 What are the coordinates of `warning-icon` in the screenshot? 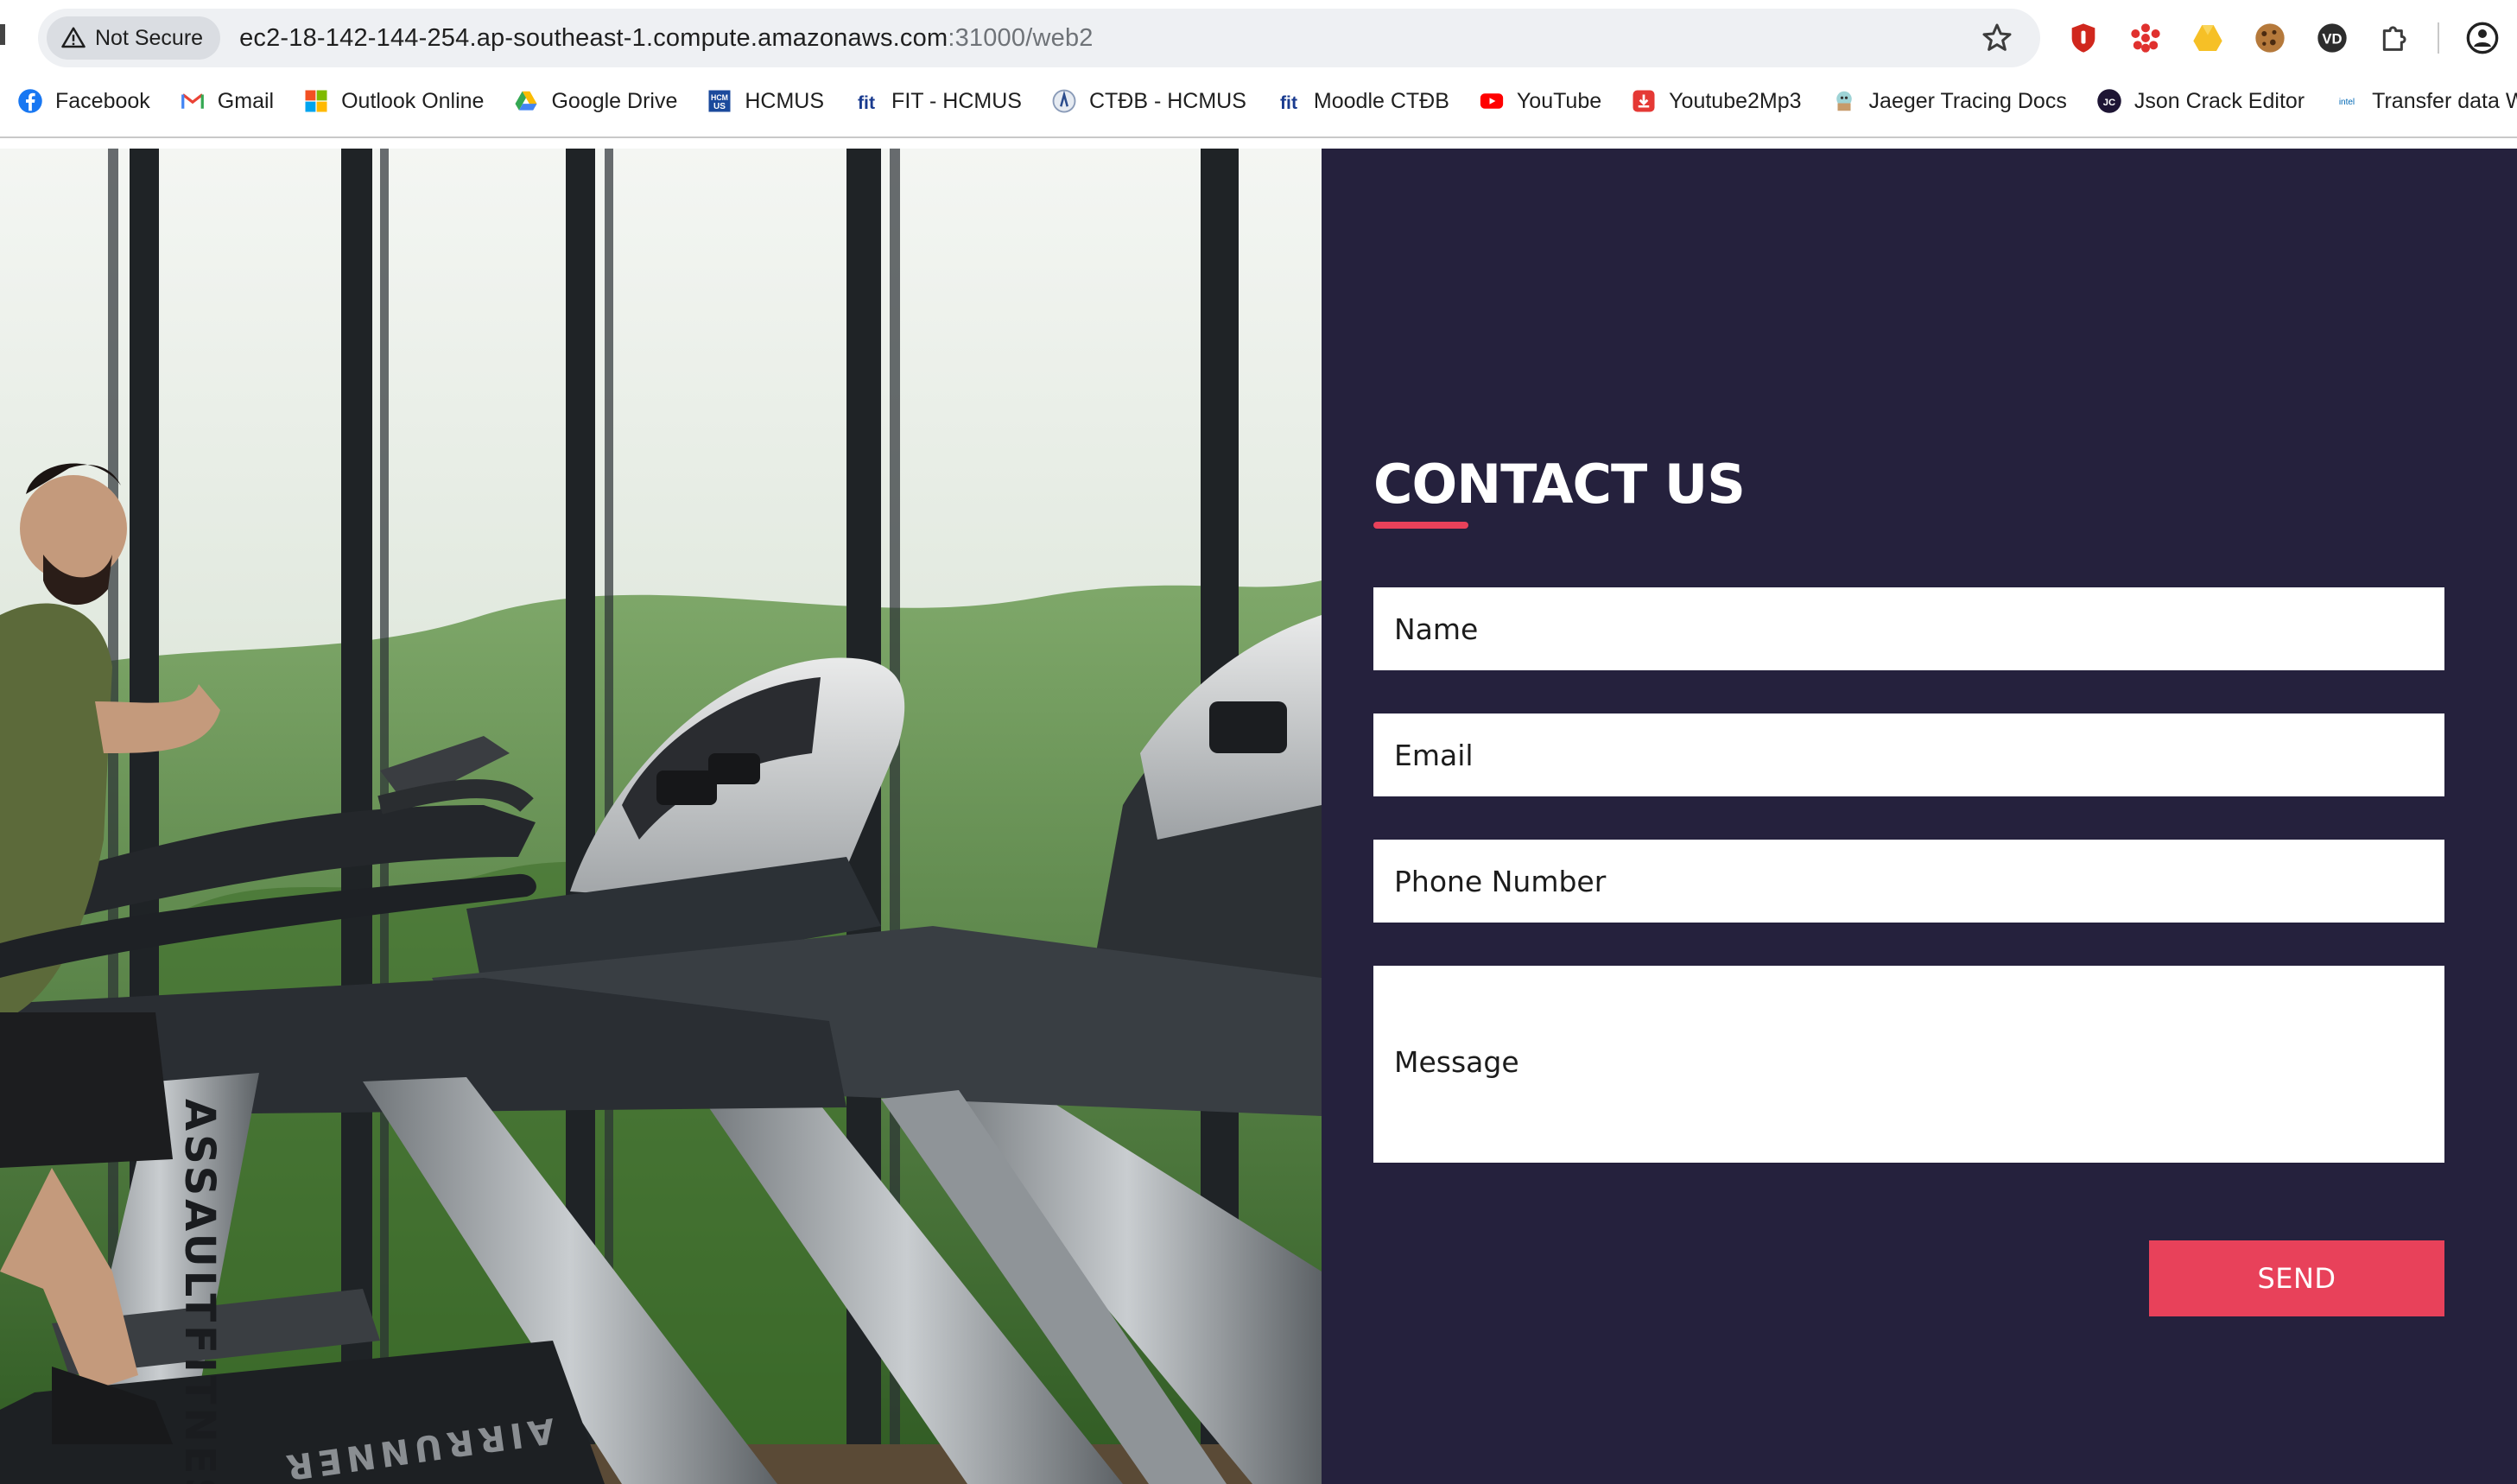 It's located at (73, 37).